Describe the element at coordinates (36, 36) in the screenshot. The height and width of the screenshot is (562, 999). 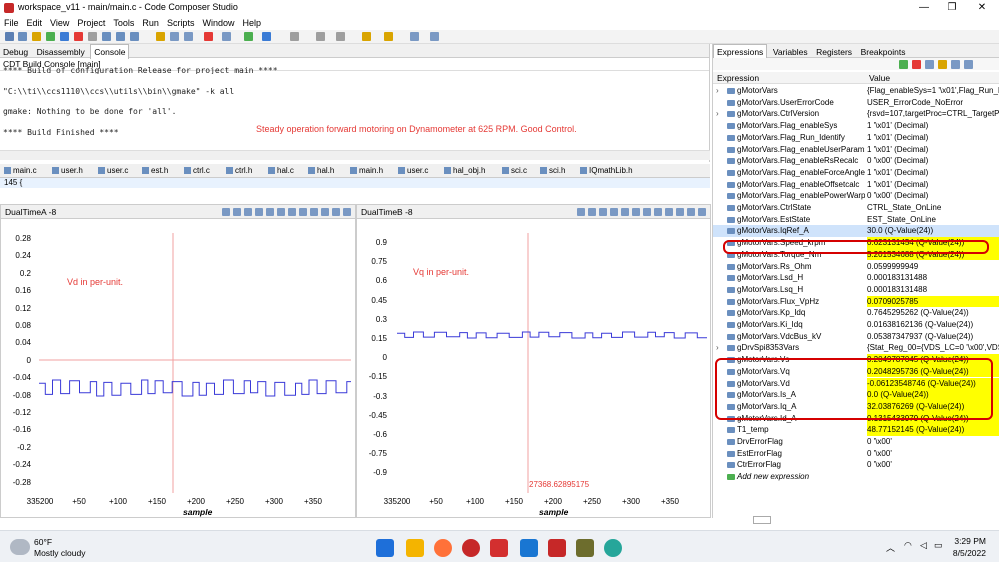
I see `build-icon` at that location.